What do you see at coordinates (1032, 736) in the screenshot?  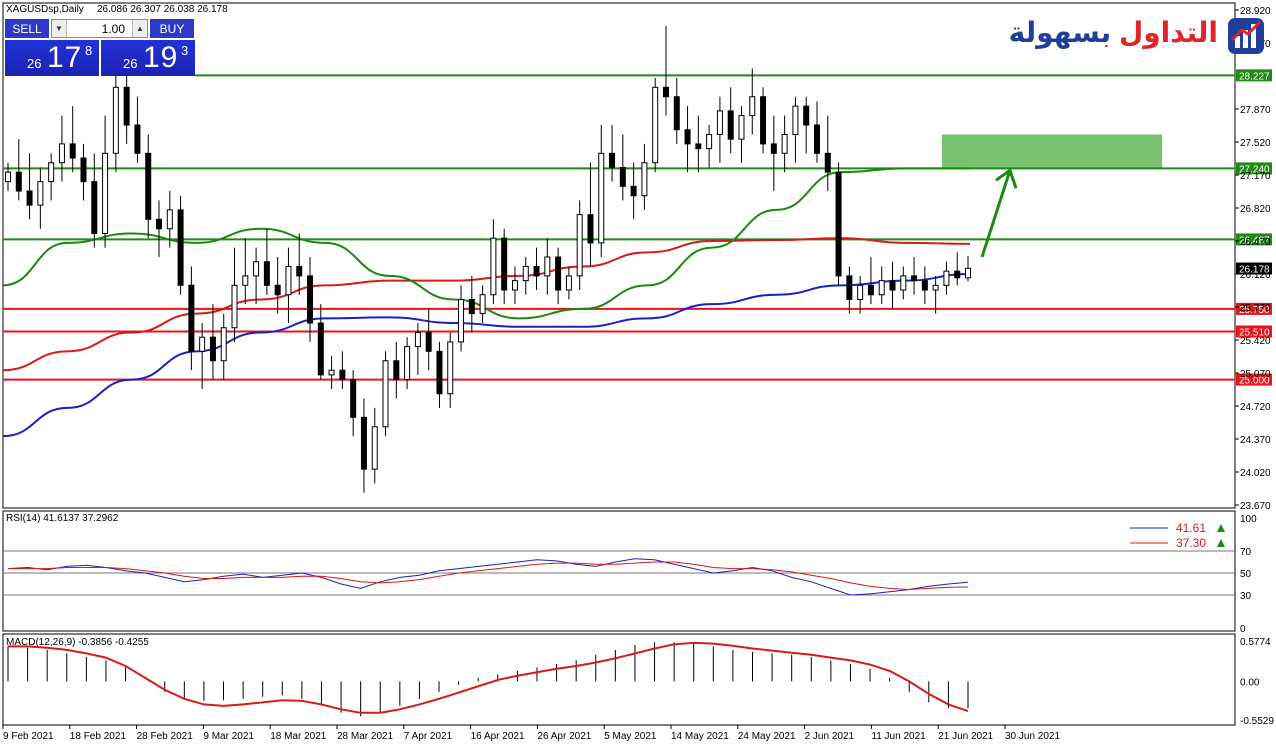 I see `date-tick-label-15: 30 Jun 2021` at bounding box center [1032, 736].